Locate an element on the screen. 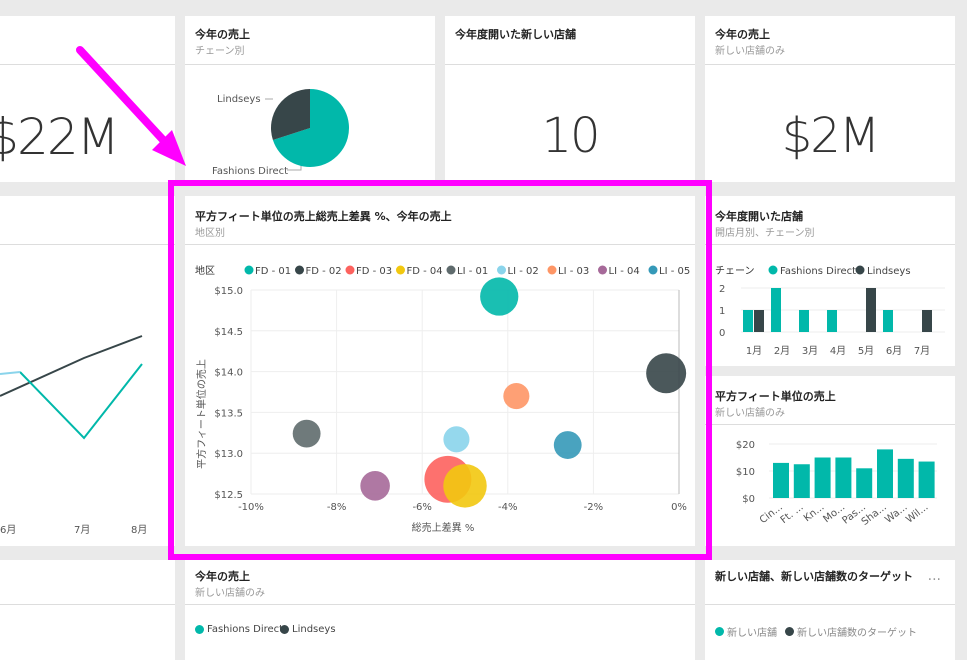 Image resolution: width=967 pixels, height=660 pixels. y-tick-label: 1 is located at coordinates (722, 311).